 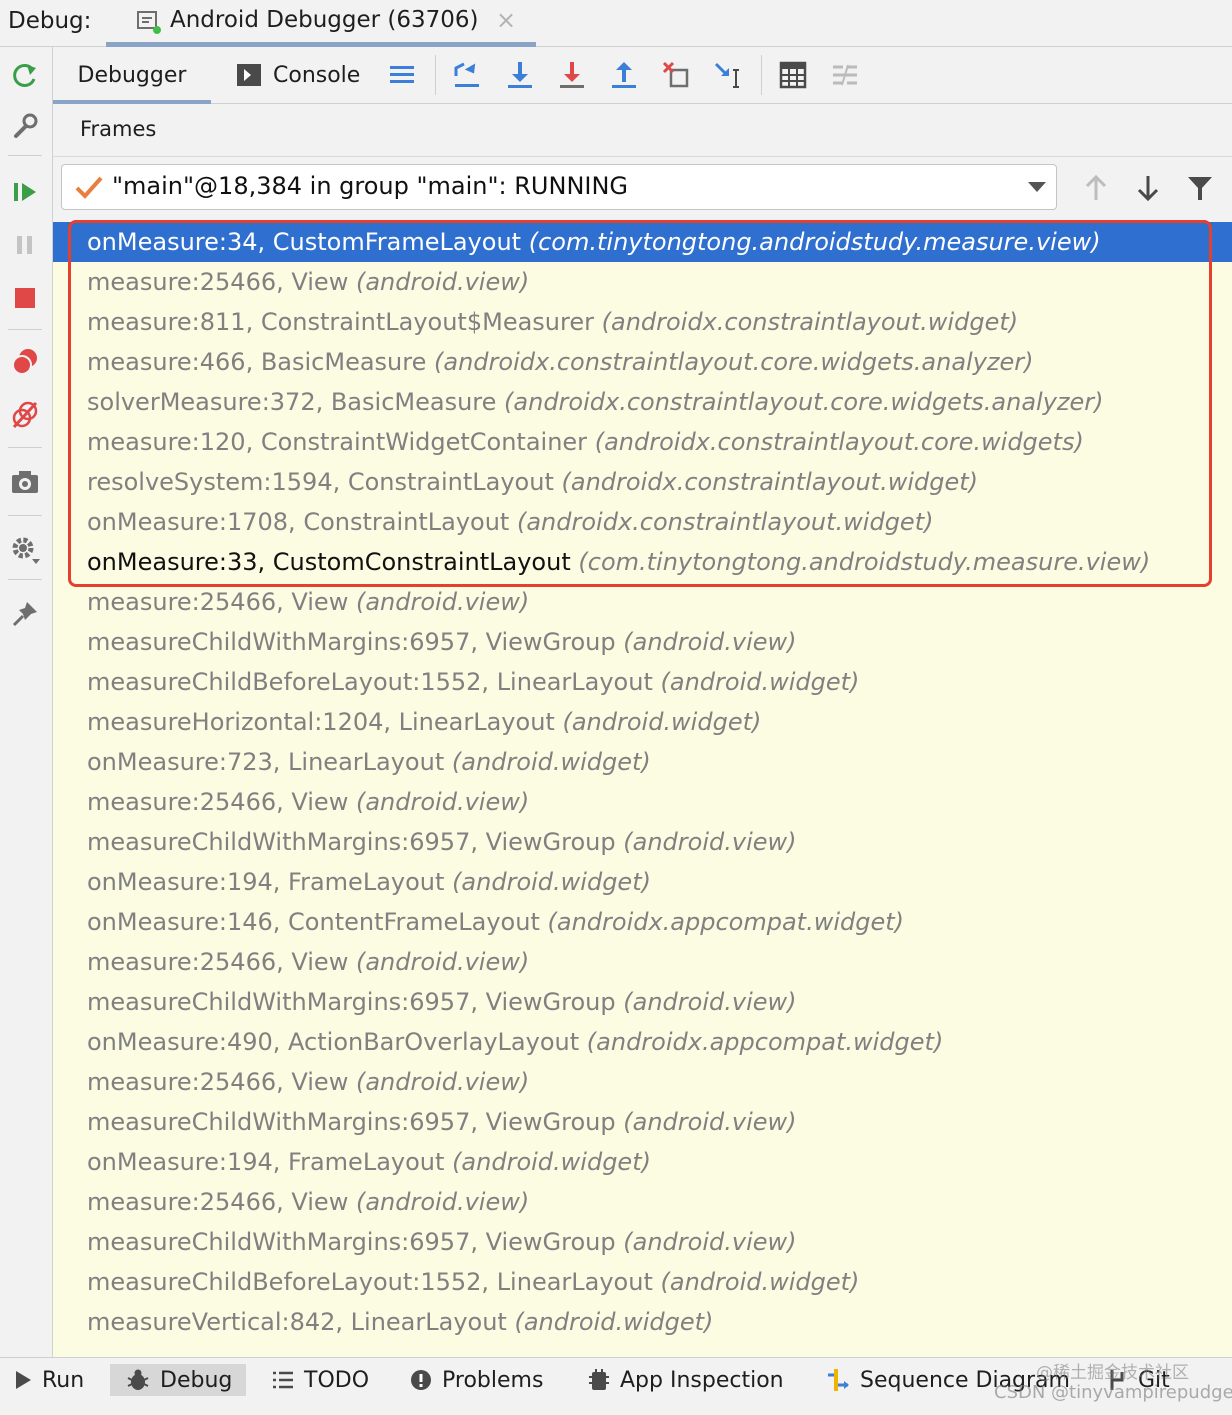 I want to click on pause-program-icon, so click(x=25, y=245).